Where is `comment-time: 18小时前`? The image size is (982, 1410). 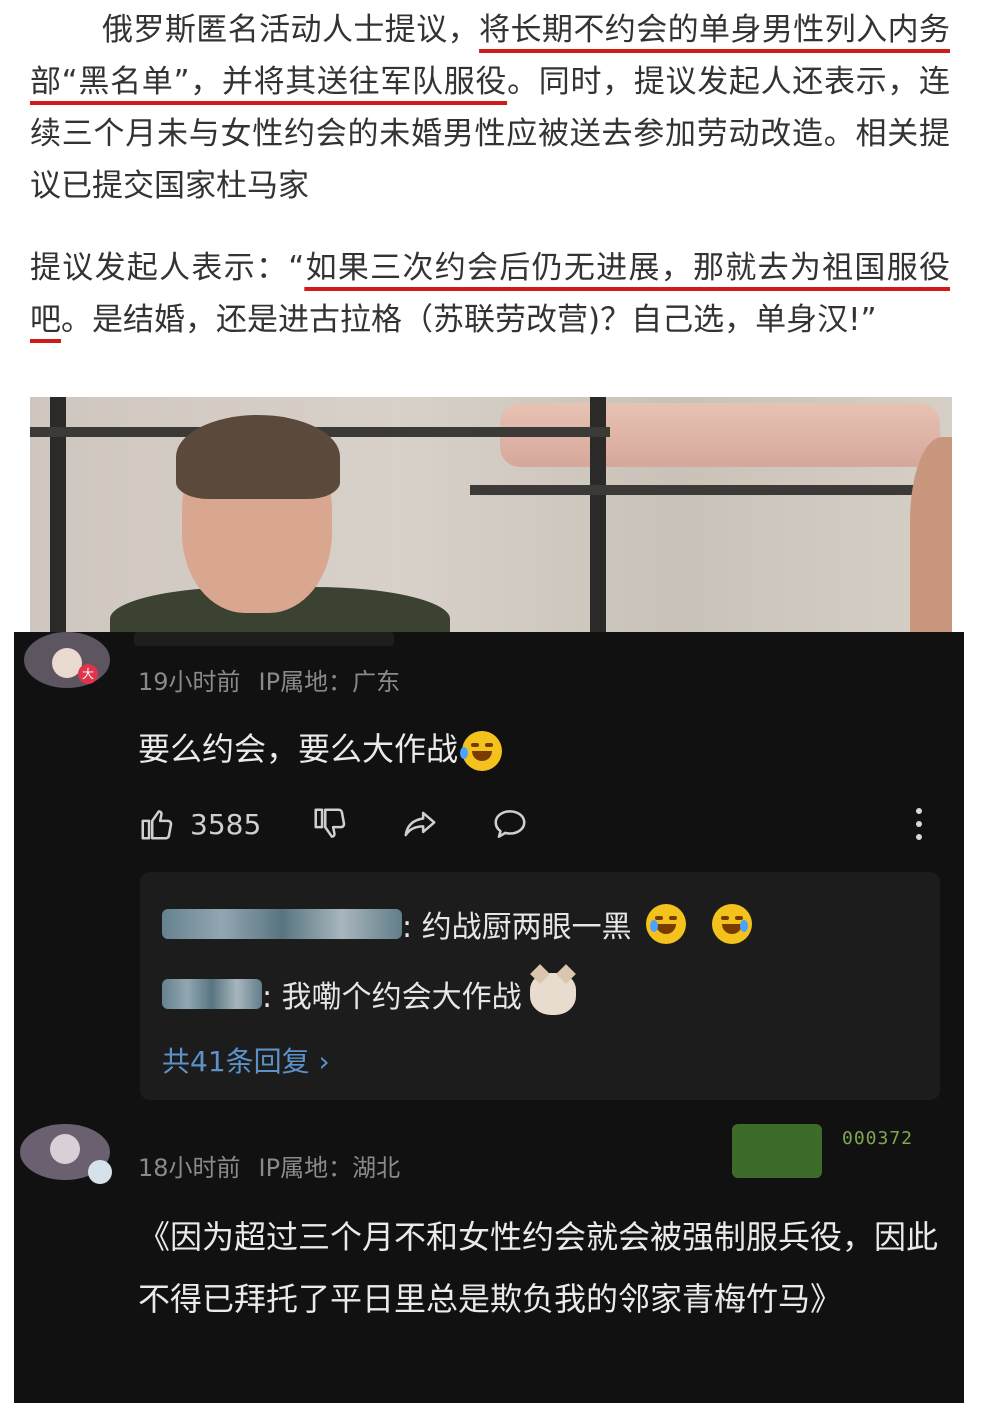
comment-time: 18小时前 is located at coordinates (189, 1168).